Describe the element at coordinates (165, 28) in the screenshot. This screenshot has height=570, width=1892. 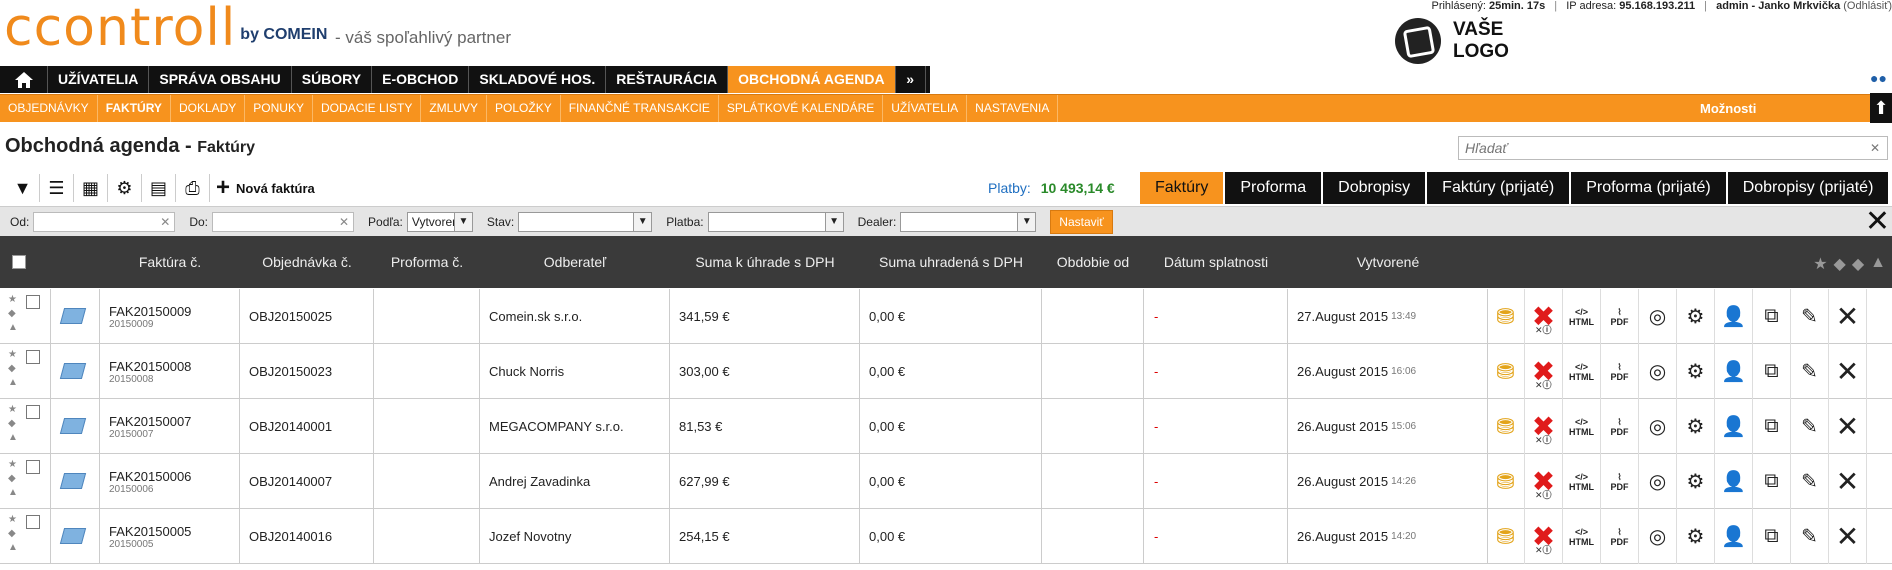
I see `app-logo: ccontroll by COMEIN` at that location.